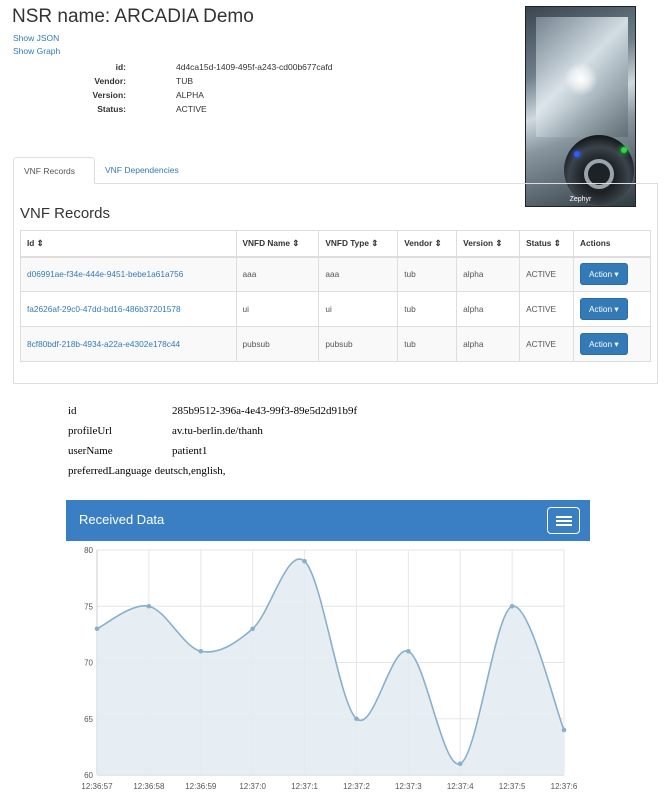 The width and height of the screenshot is (670, 795). I want to click on show-graph-link: Show Graph, so click(36, 51).